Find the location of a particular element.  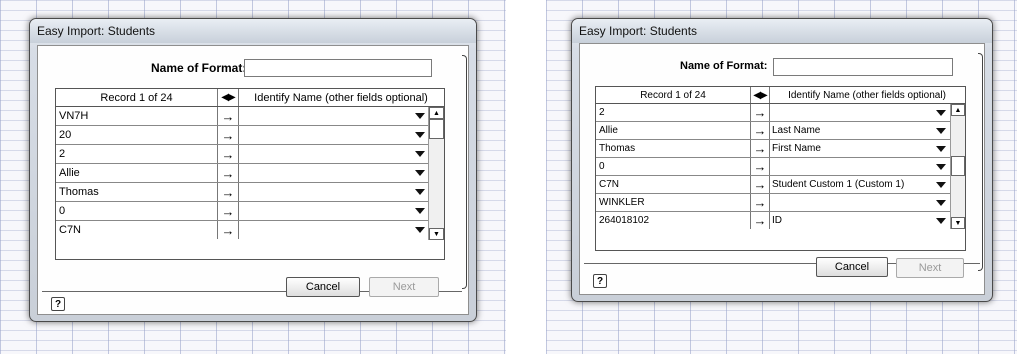

dialog-title: Easy Import: Students is located at coordinates (96, 31).